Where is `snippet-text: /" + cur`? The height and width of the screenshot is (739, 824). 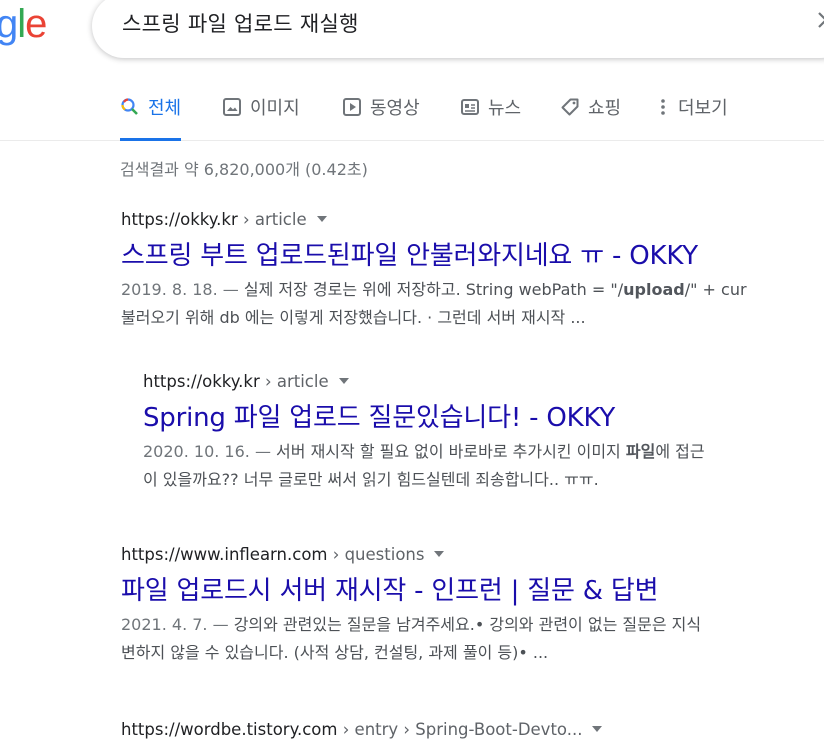
snippet-text: /" + cur is located at coordinates (715, 289).